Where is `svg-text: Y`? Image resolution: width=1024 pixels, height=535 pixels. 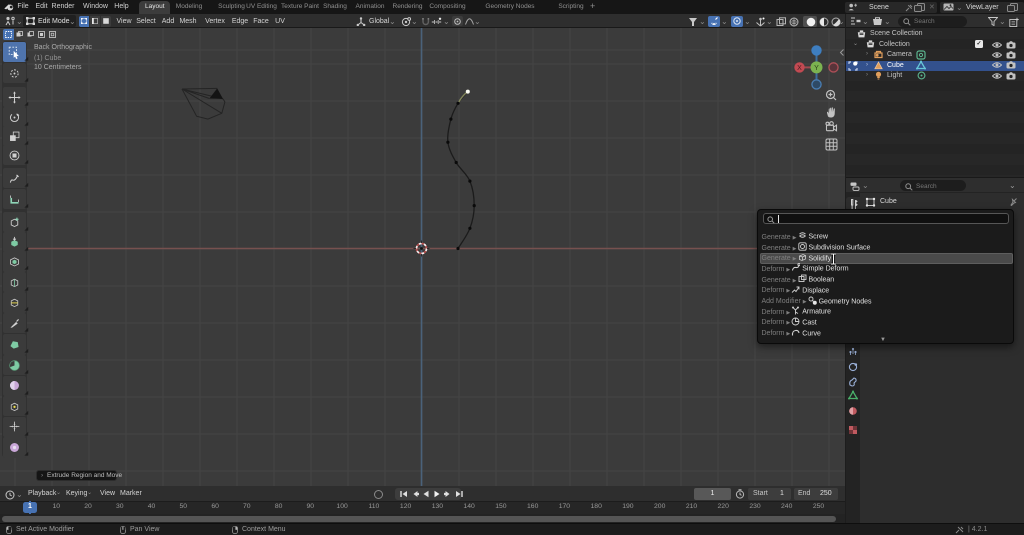
svg-text: Y is located at coordinates (816, 68).